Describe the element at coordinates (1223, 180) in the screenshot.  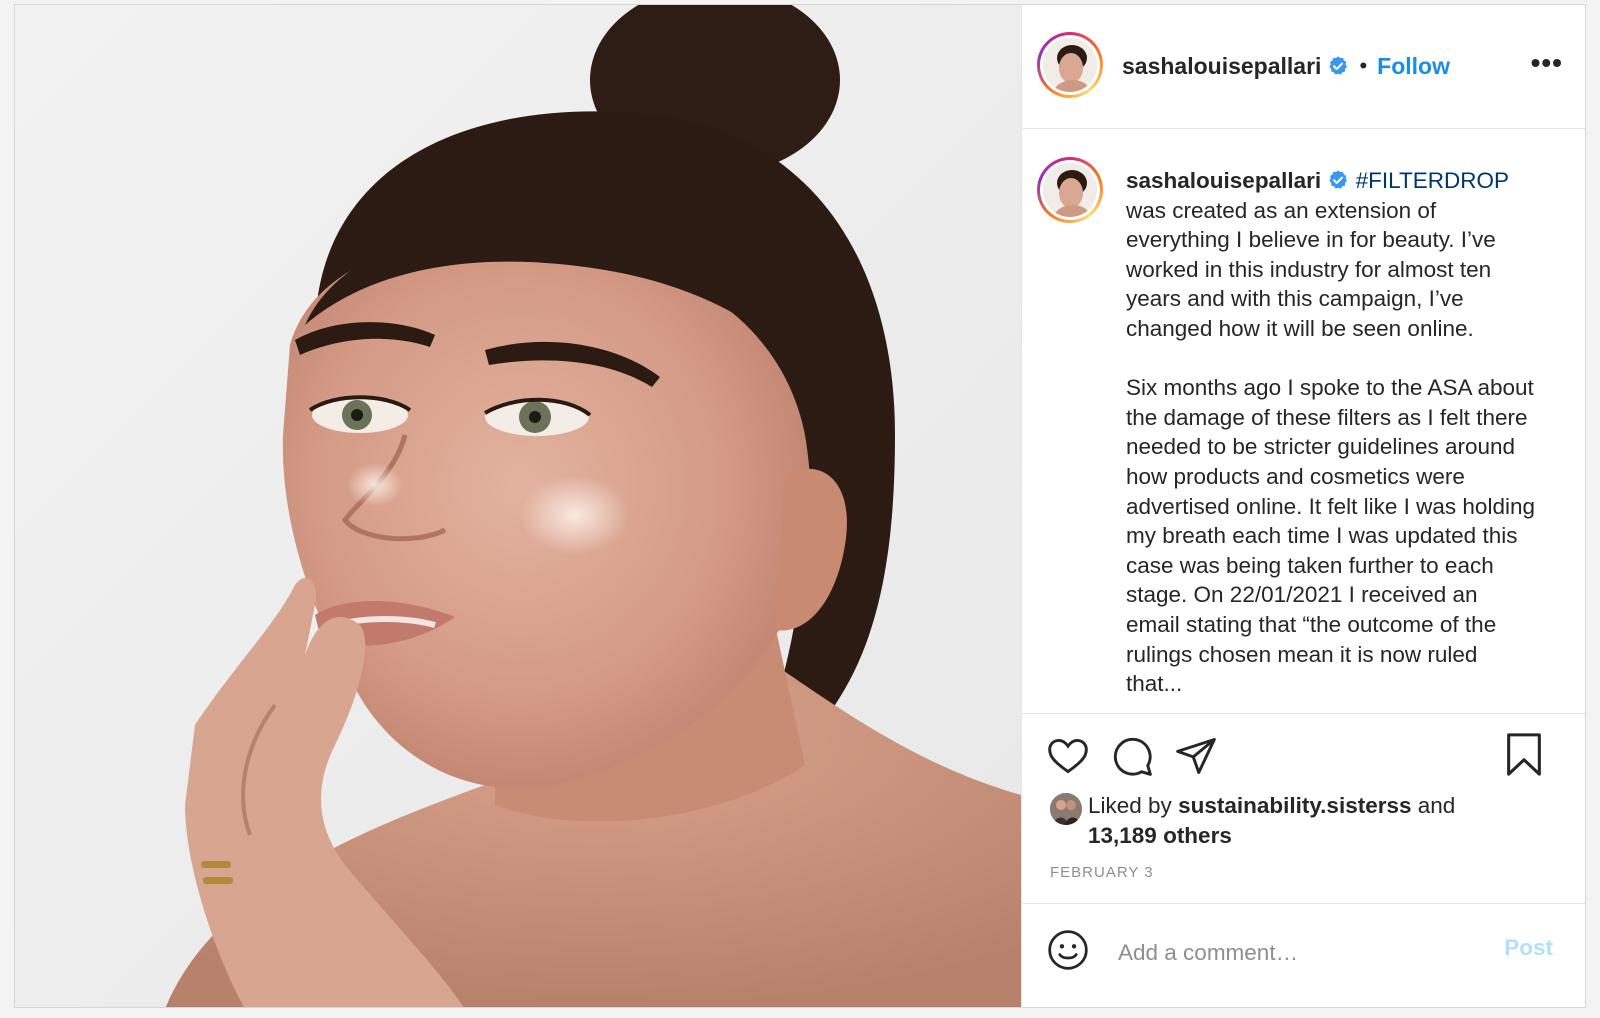
I see `caption-username: sashalouisepallari` at that location.